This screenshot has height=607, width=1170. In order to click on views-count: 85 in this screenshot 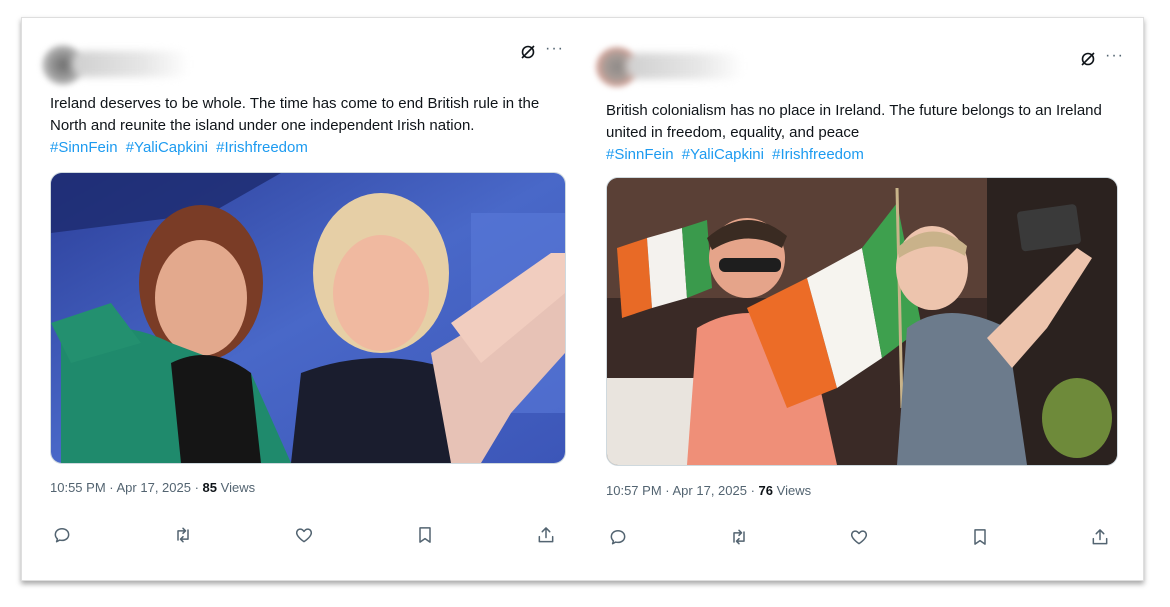, I will do `click(210, 487)`.